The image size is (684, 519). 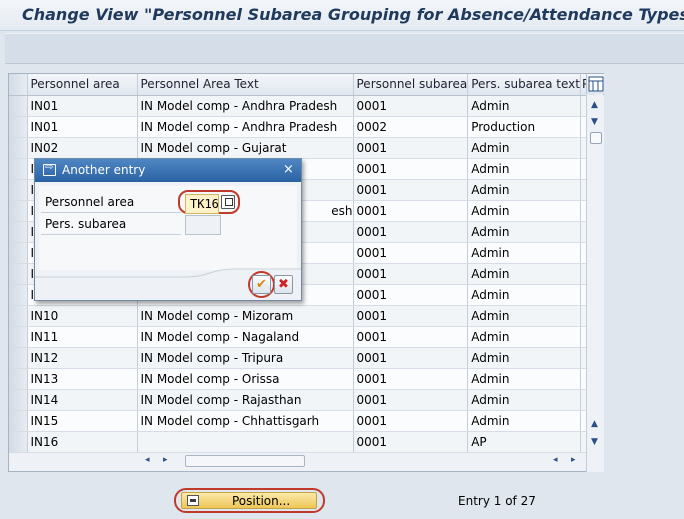 What do you see at coordinates (111, 203) in the screenshot?
I see `personnel-area-label: Personnel area` at bounding box center [111, 203].